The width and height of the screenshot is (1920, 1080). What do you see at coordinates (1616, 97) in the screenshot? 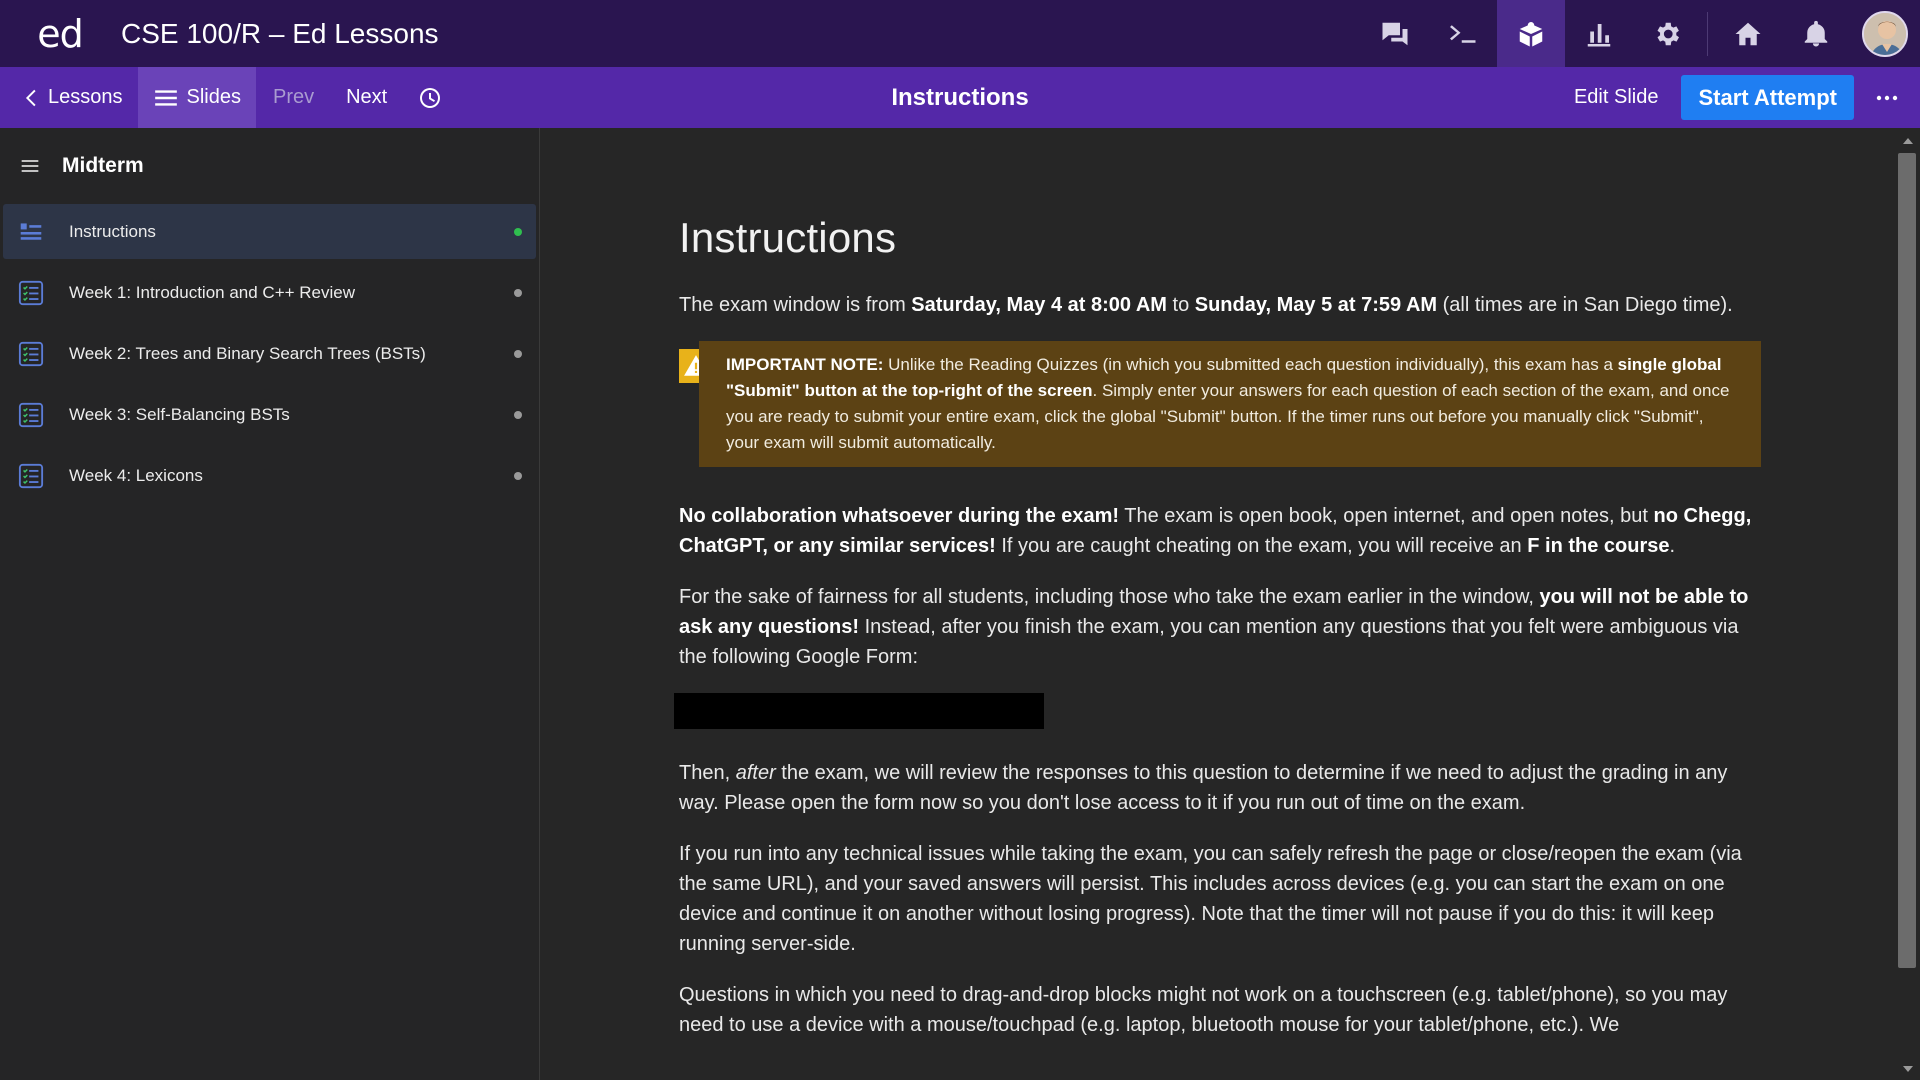
I see `edit-slide-button: Edit Slide` at bounding box center [1616, 97].